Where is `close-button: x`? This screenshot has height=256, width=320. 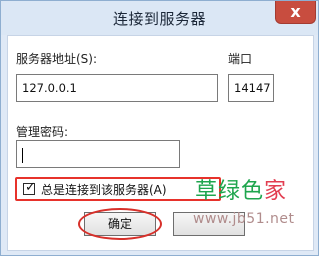 close-button: x is located at coordinates (295, 12).